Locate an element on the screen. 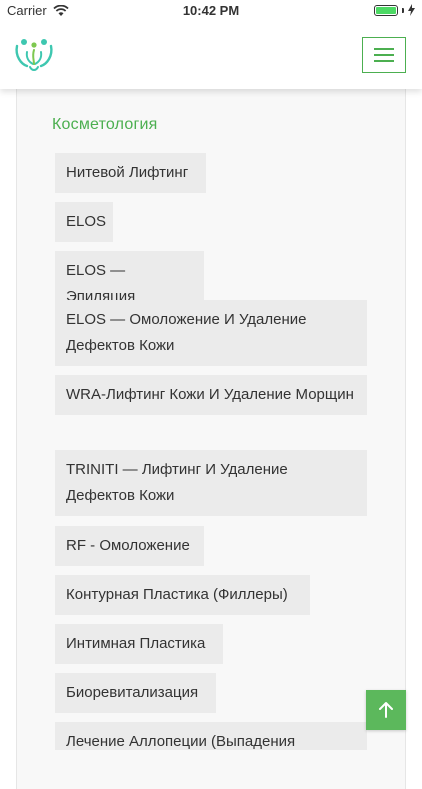 The height and width of the screenshot is (789, 422). service-tag: Биоревитализация is located at coordinates (135, 693).